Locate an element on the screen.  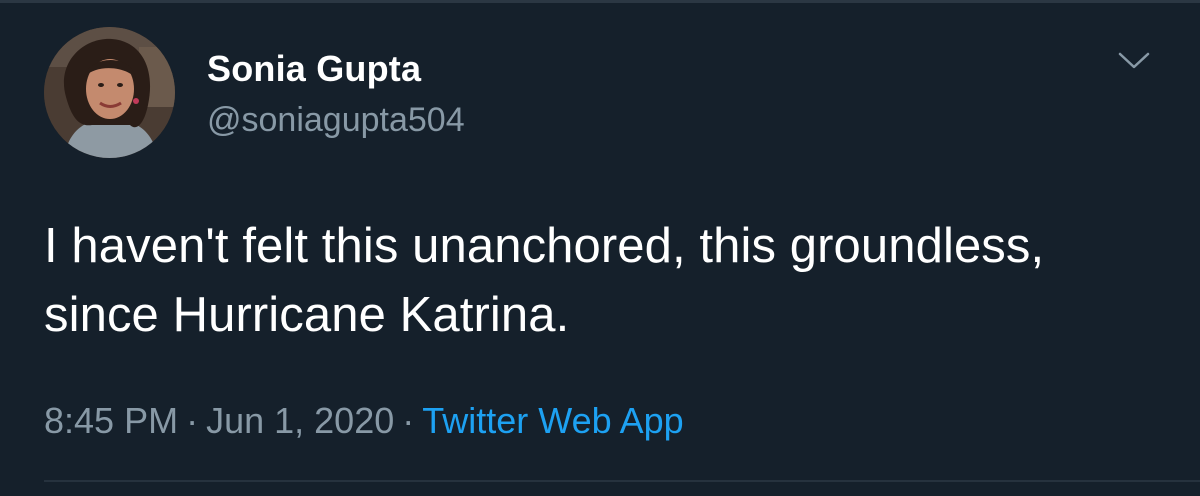
tweet-date: Jun 1, 2020 is located at coordinates (300, 420).